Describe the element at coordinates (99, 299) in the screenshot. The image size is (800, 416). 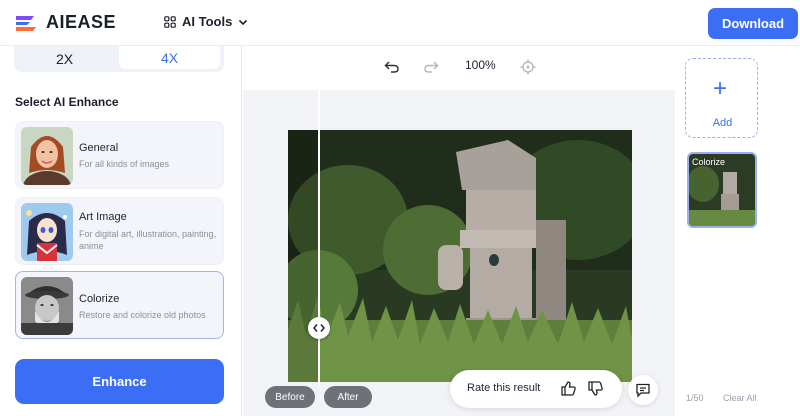
I see `card-title: Colorize` at that location.